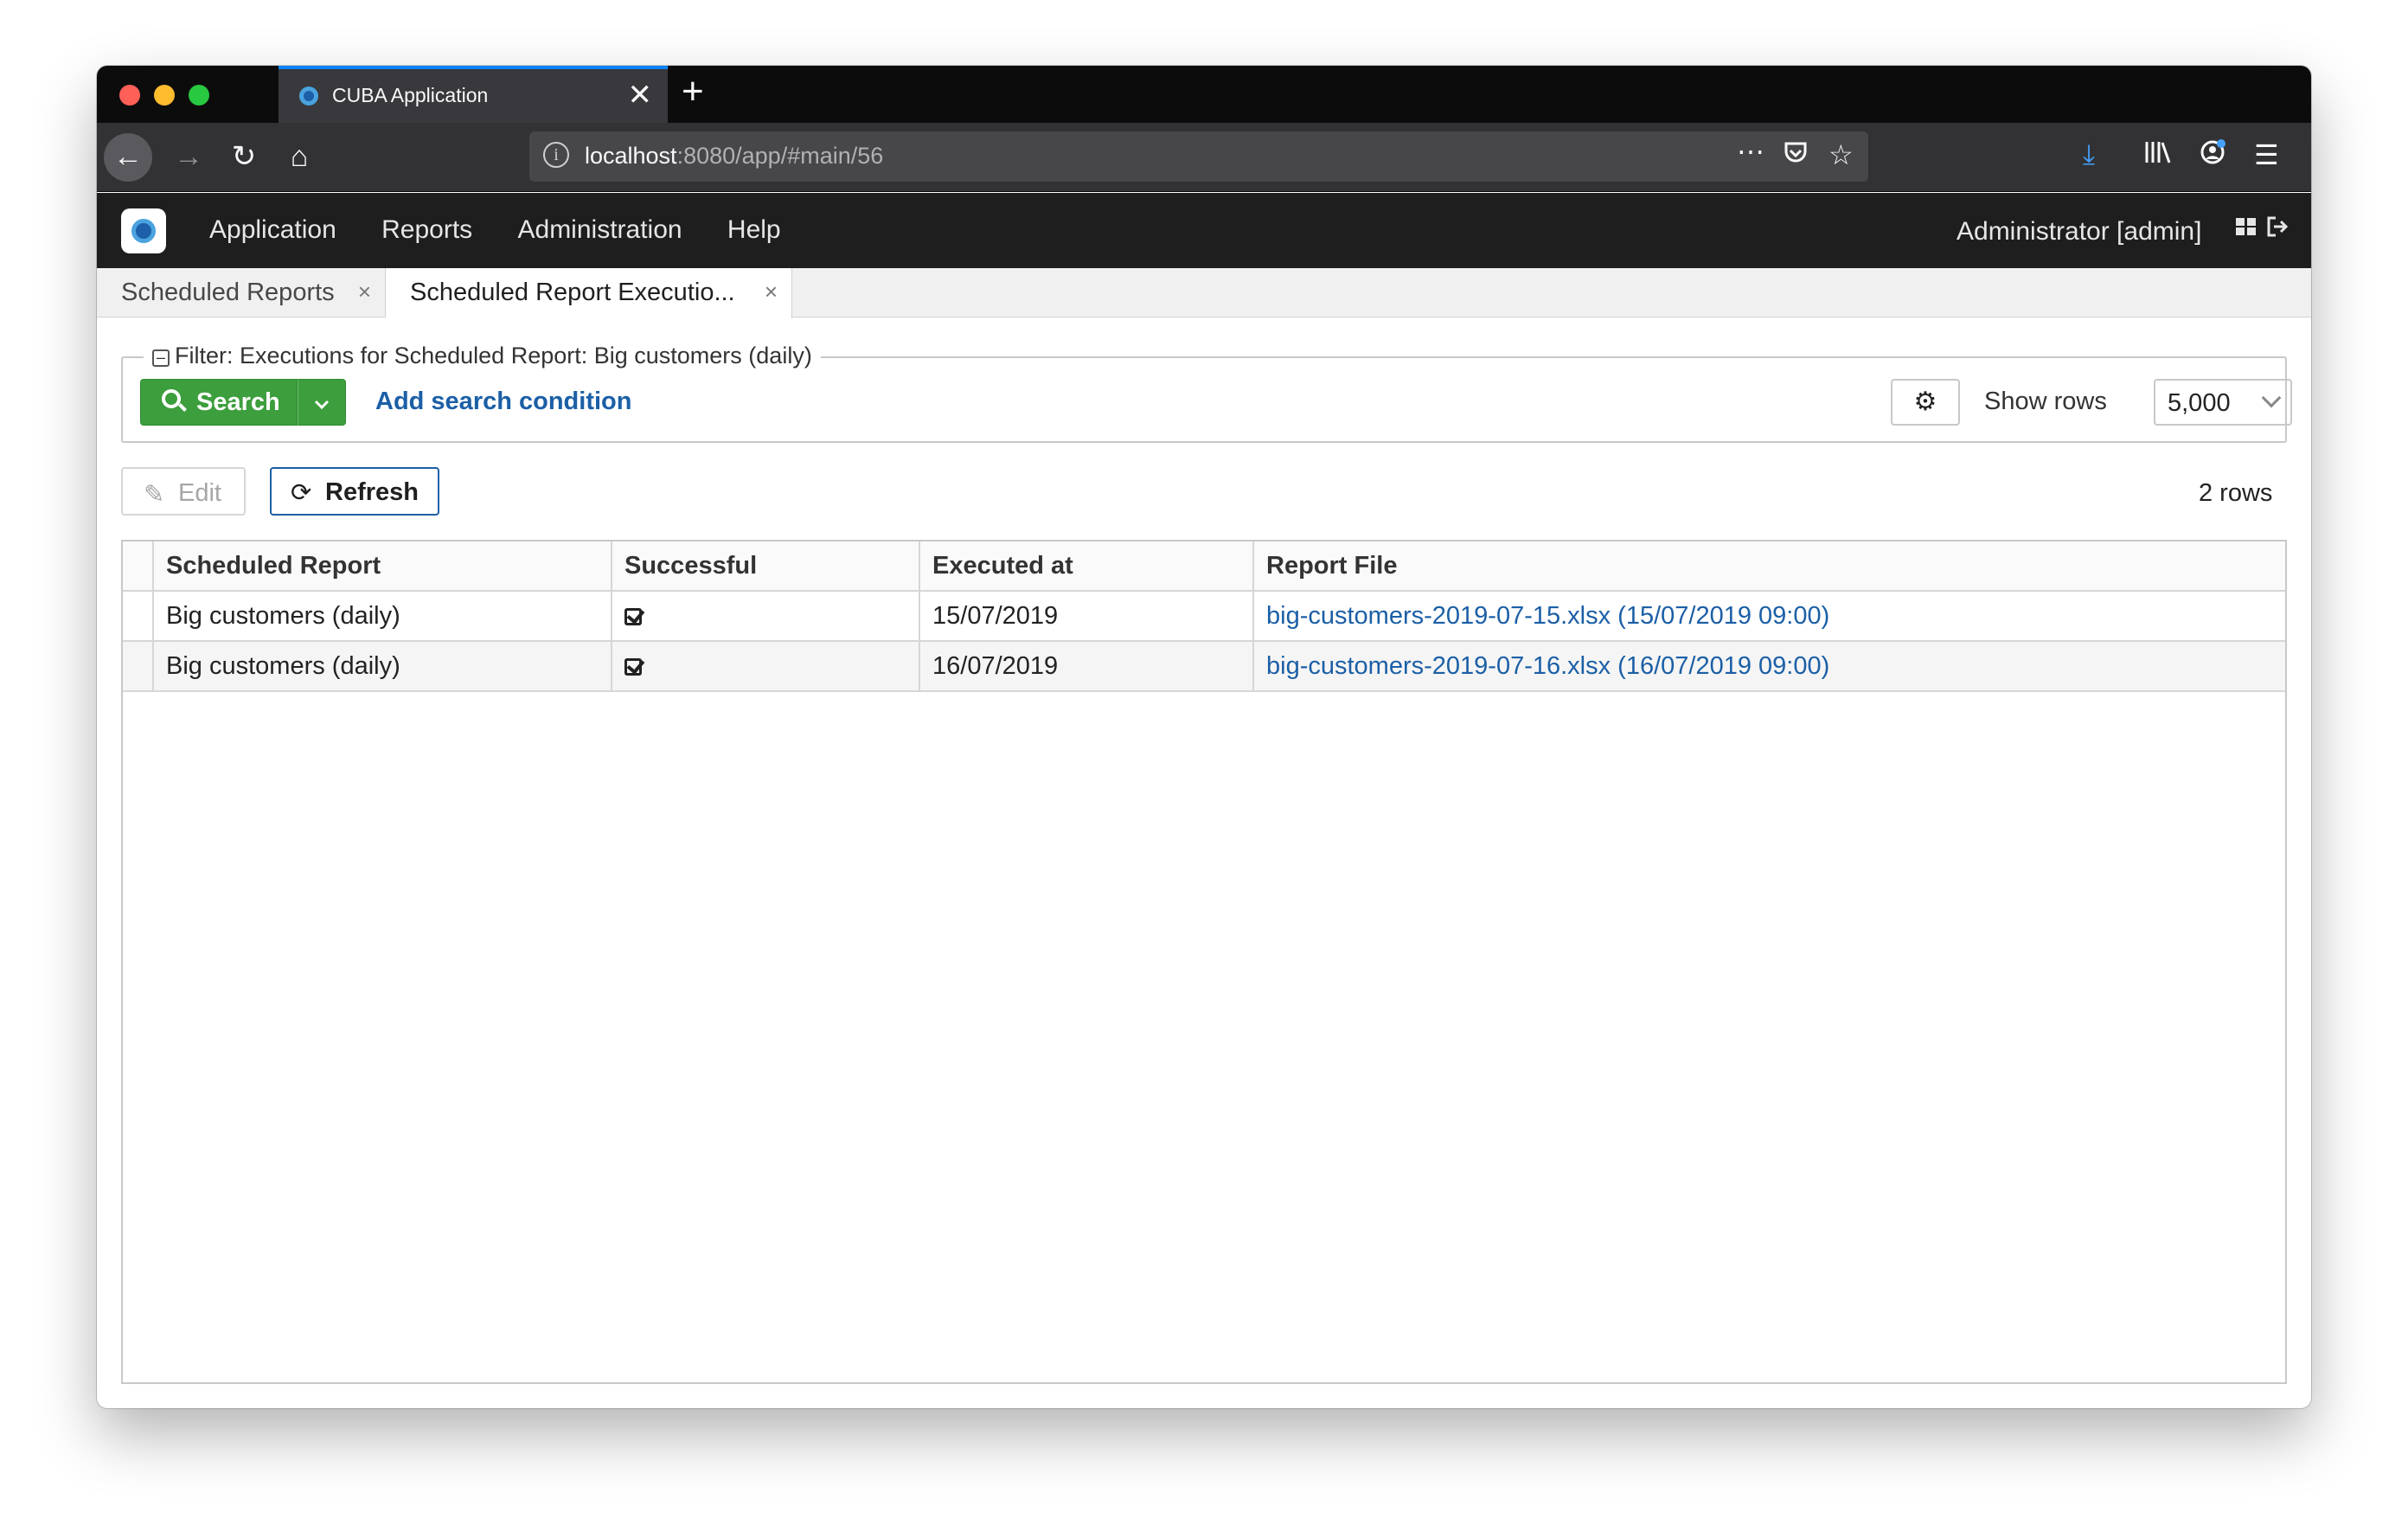 Image resolution: width=2408 pixels, height=1538 pixels. I want to click on tab-label: Scheduled Reports, so click(228, 292).